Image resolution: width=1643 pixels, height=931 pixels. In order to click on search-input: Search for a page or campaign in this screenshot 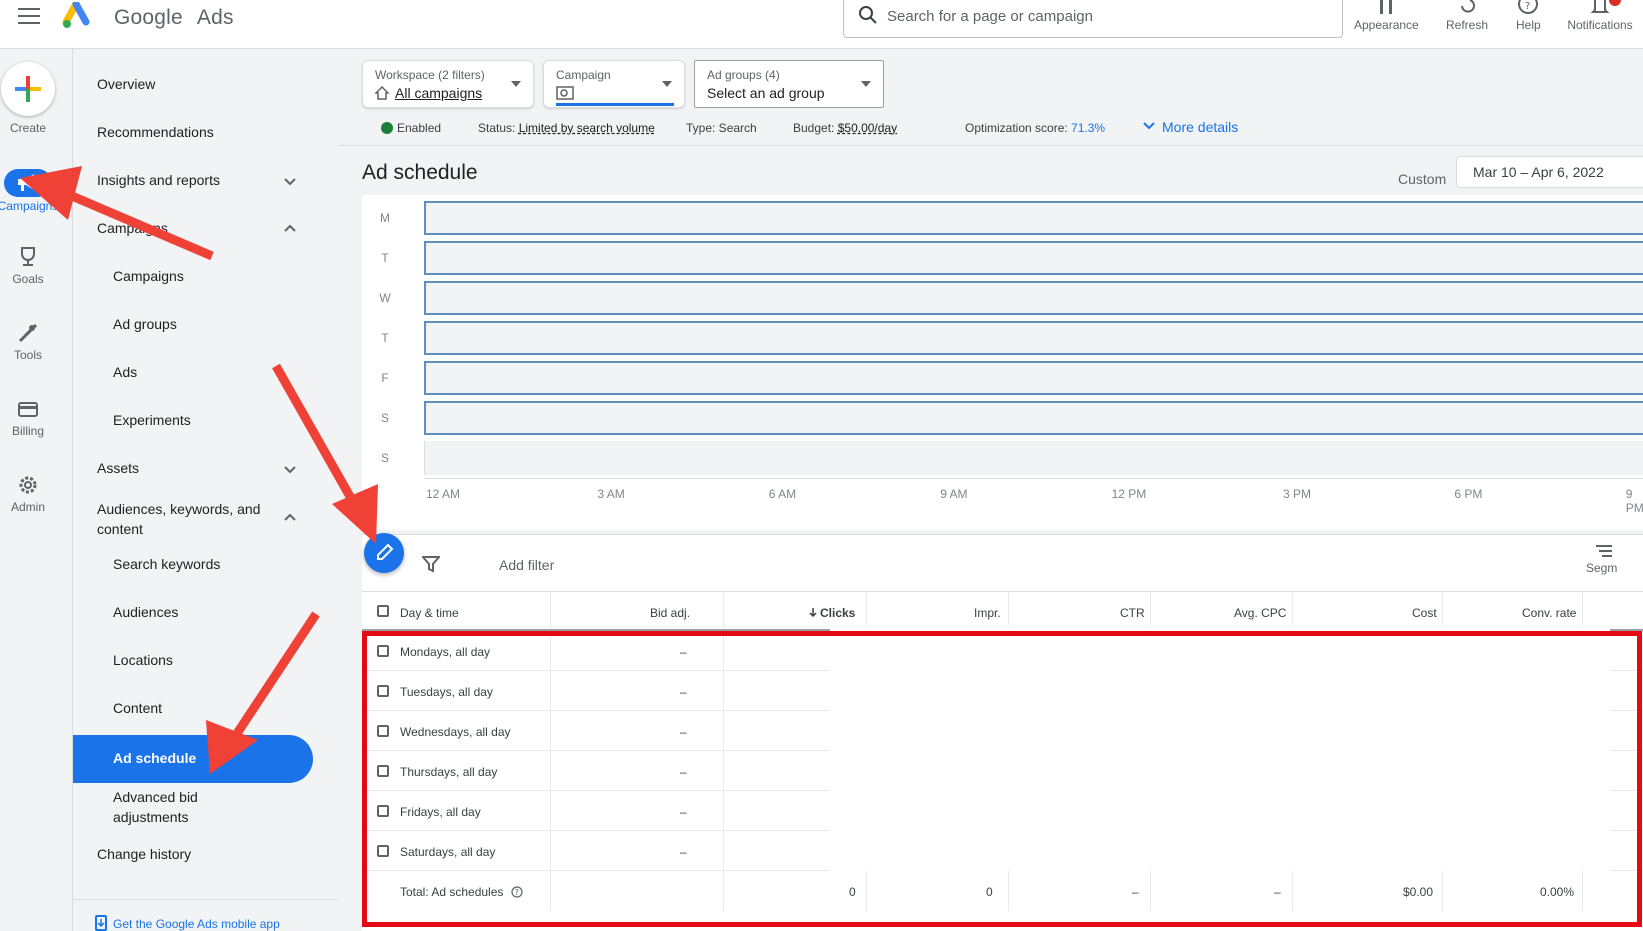, I will do `click(1093, 19)`.